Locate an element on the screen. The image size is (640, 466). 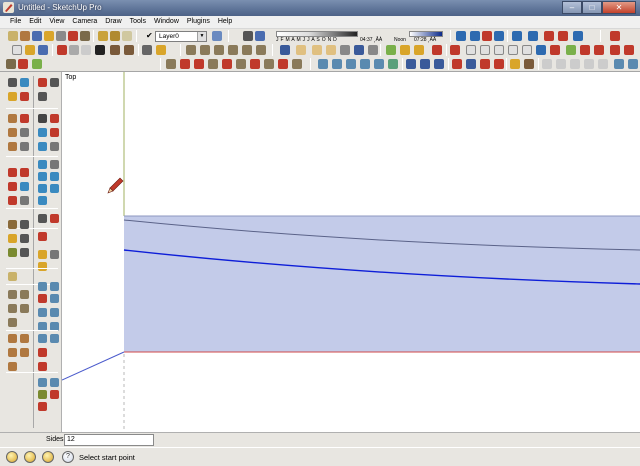
menu-window: Window is located at coordinates (166, 22).